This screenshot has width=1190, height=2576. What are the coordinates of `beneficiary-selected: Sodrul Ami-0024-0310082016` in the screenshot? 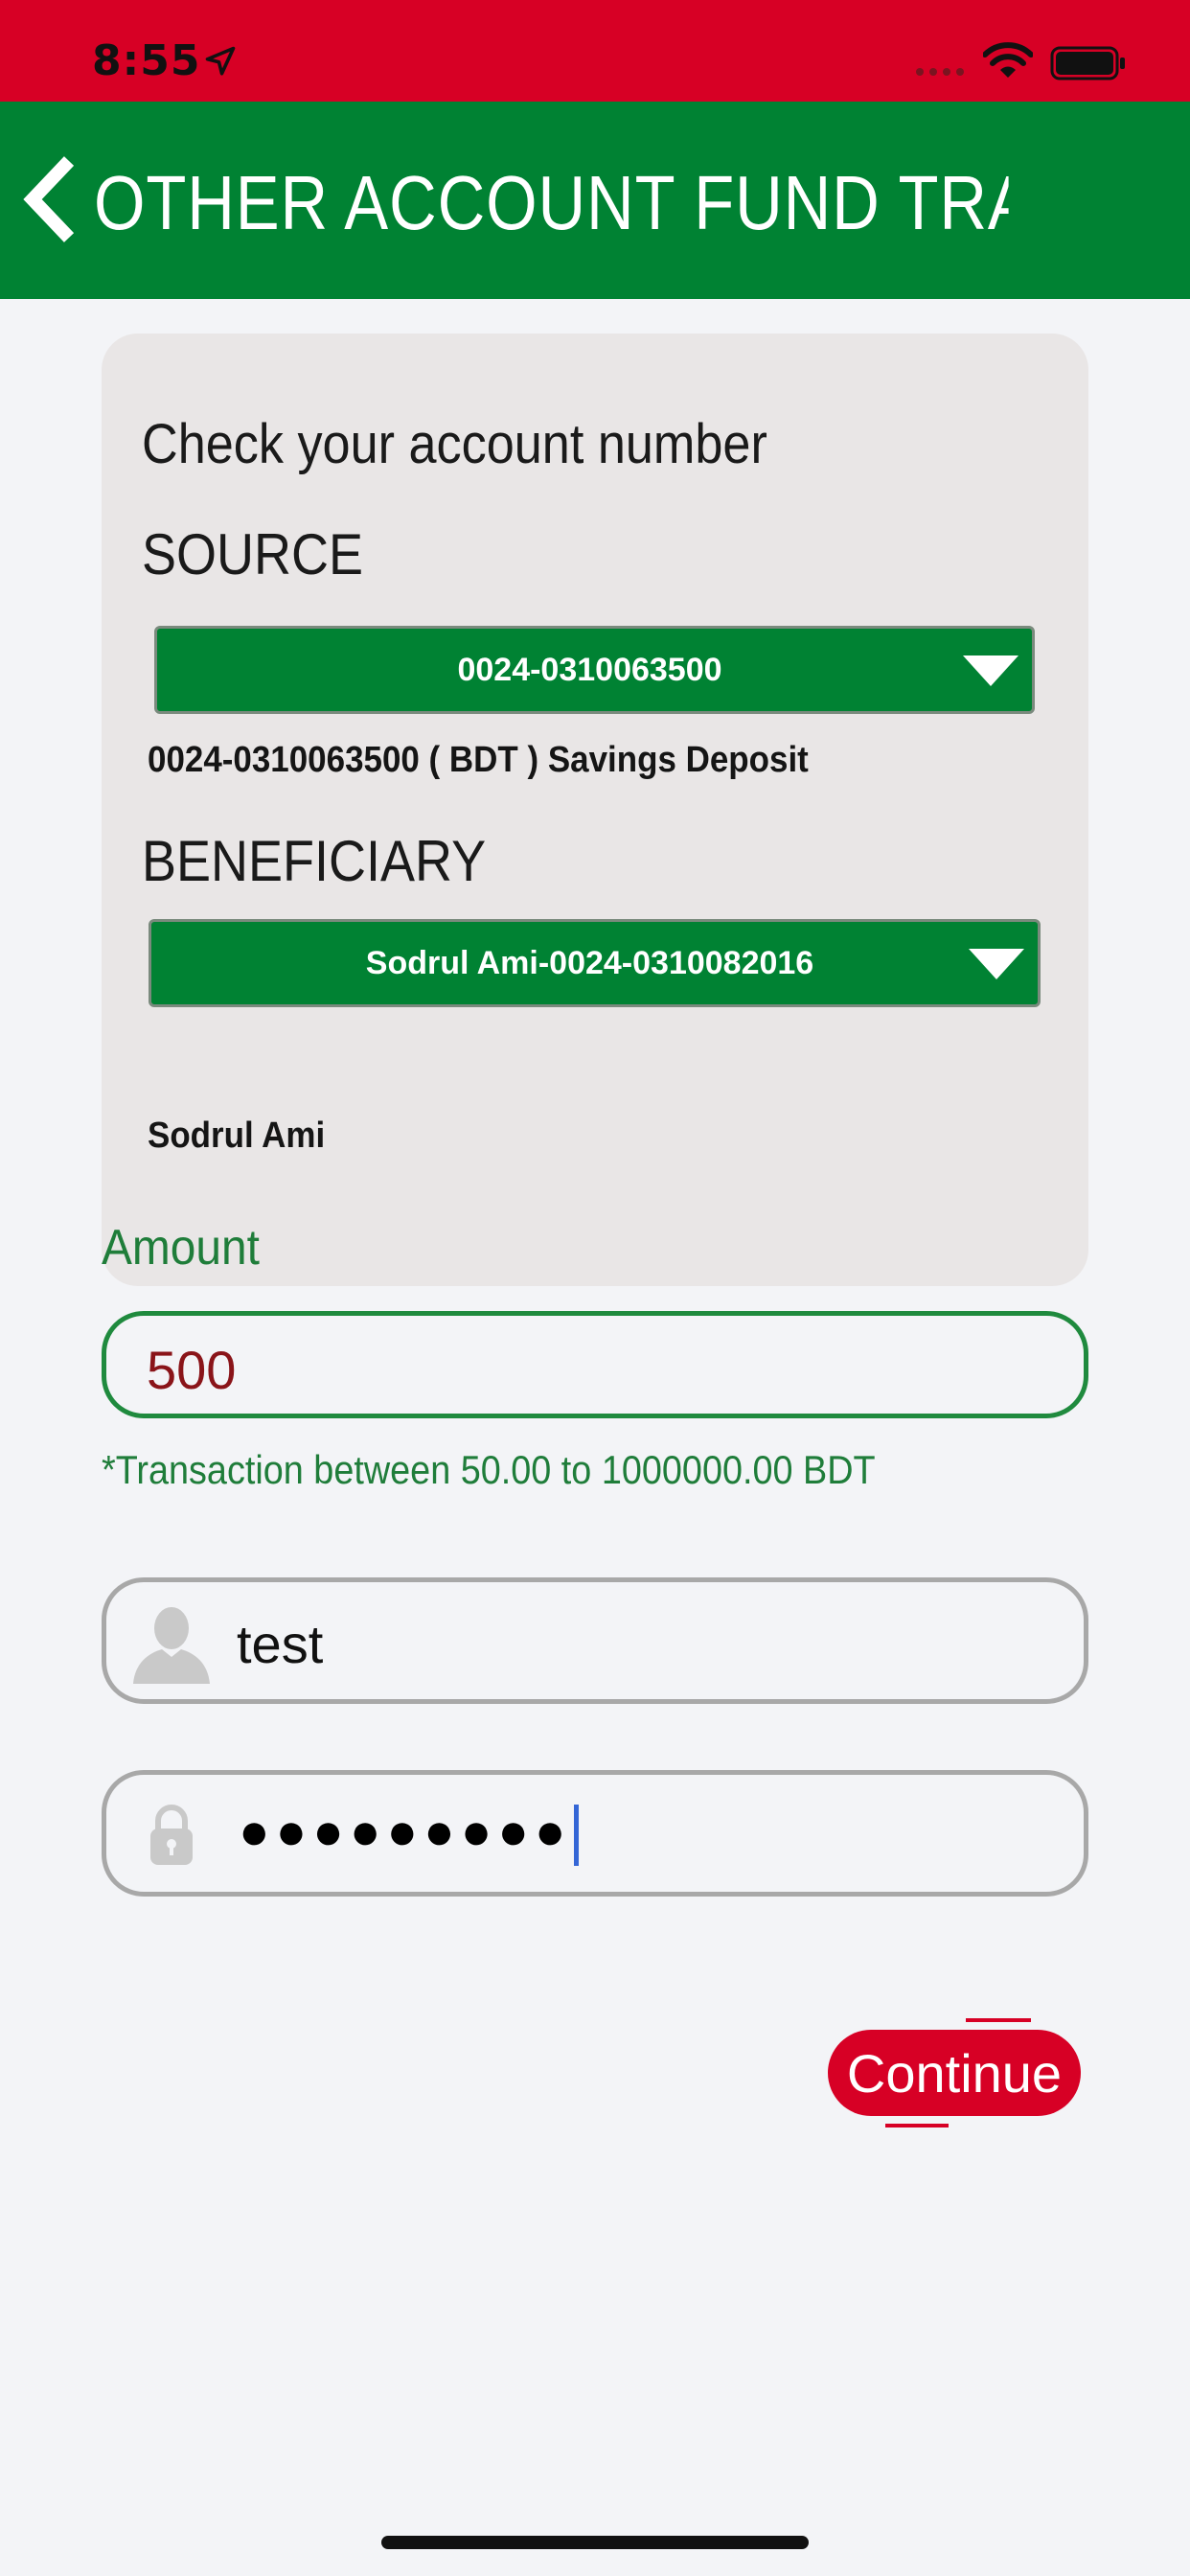 It's located at (590, 962).